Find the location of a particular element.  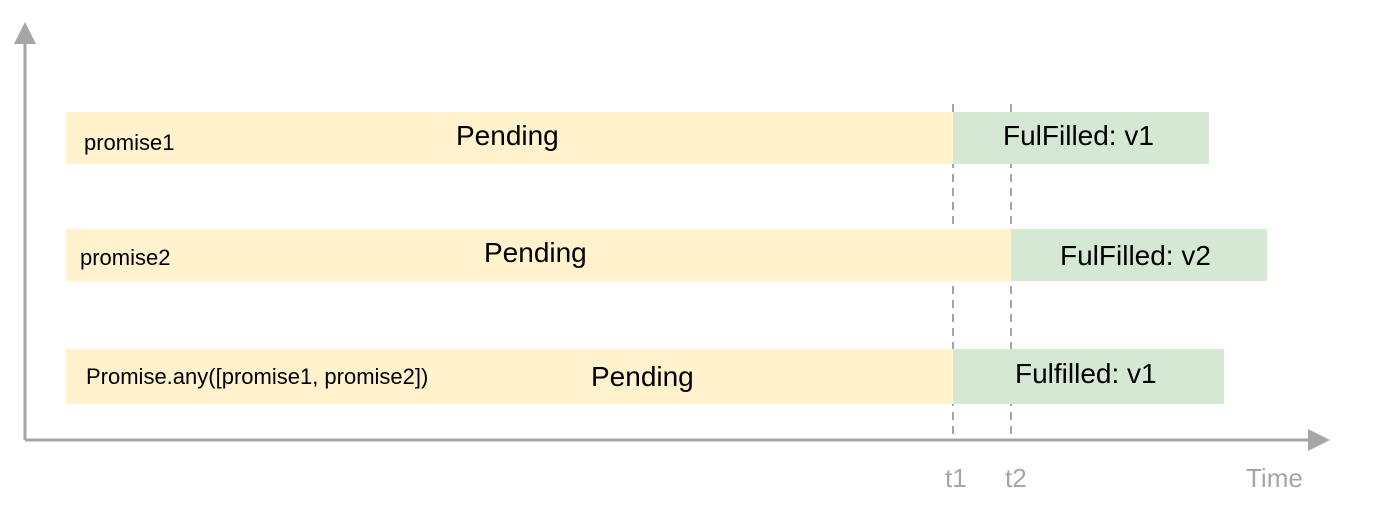

fulfilled-label: FulFilled: v2 is located at coordinates (1135, 255).